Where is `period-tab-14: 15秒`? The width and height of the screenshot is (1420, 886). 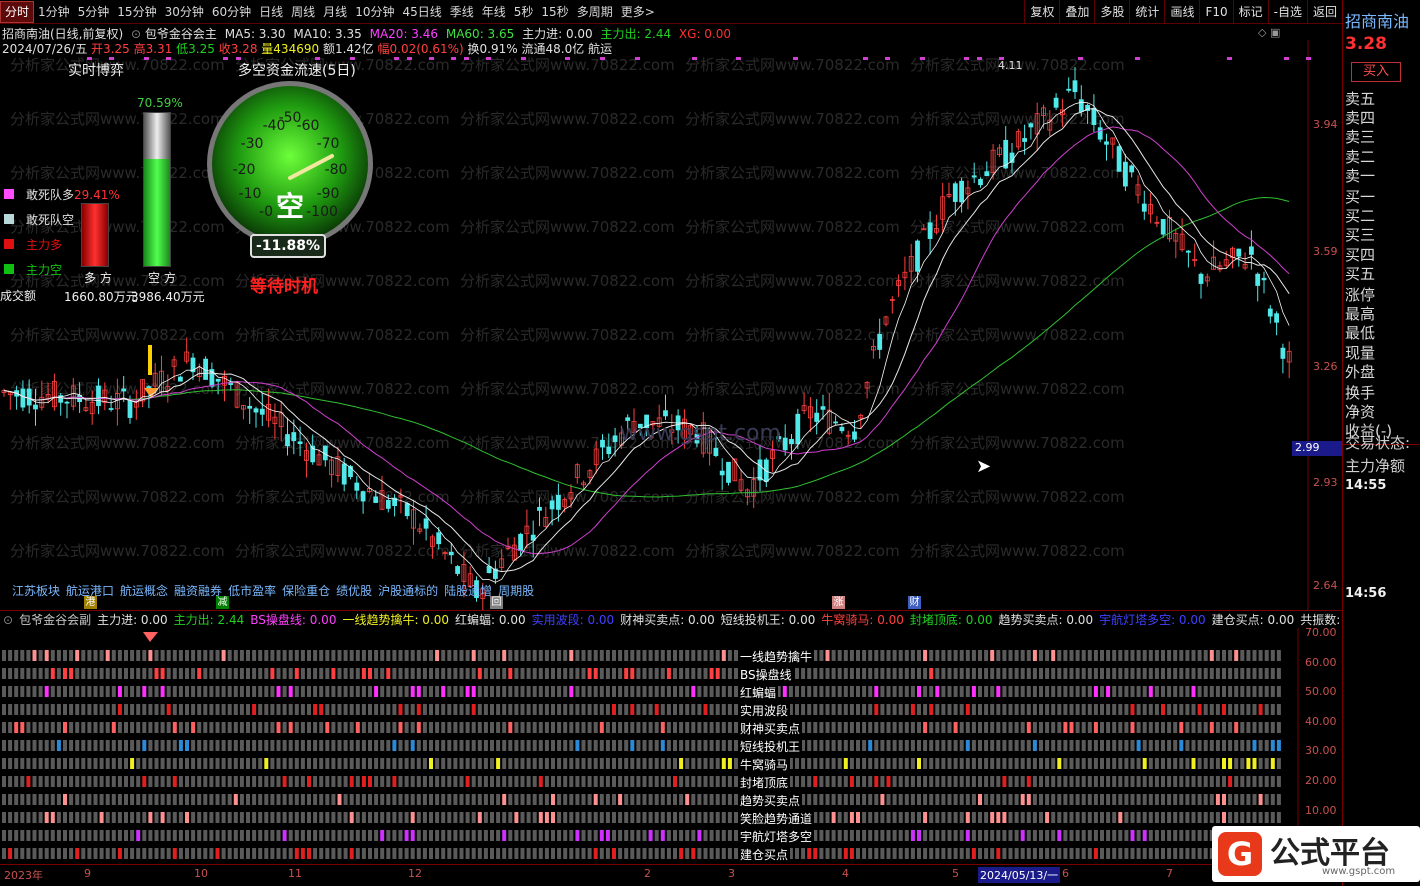 period-tab-14: 15秒 is located at coordinates (554, 12).